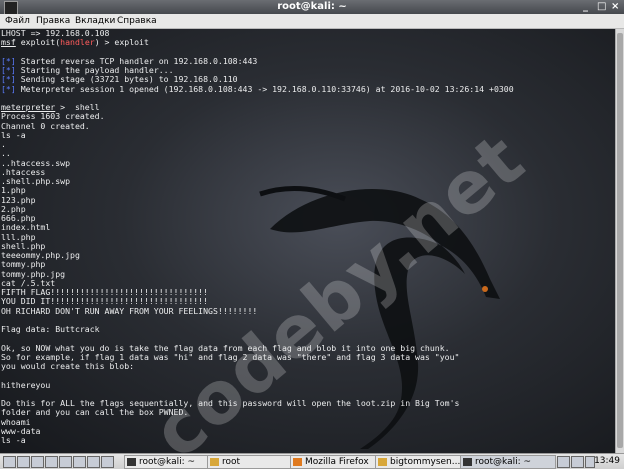  What do you see at coordinates (23, 264) in the screenshot?
I see `terminal-line: tommy.php` at bounding box center [23, 264].